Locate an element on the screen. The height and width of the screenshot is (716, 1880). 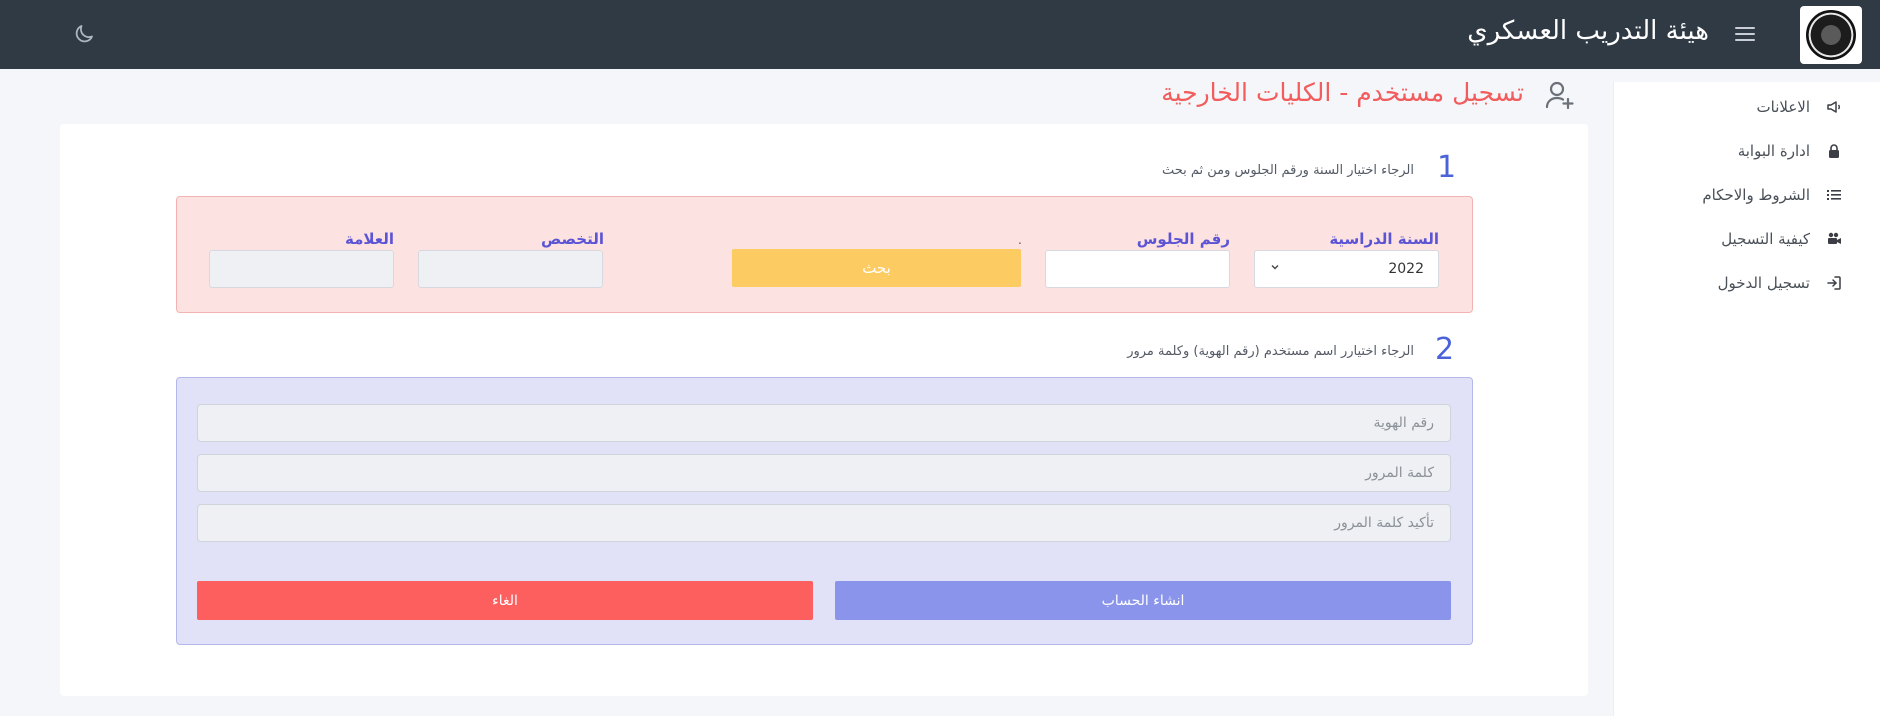
specialty-label: التخصص is located at coordinates (572, 239).